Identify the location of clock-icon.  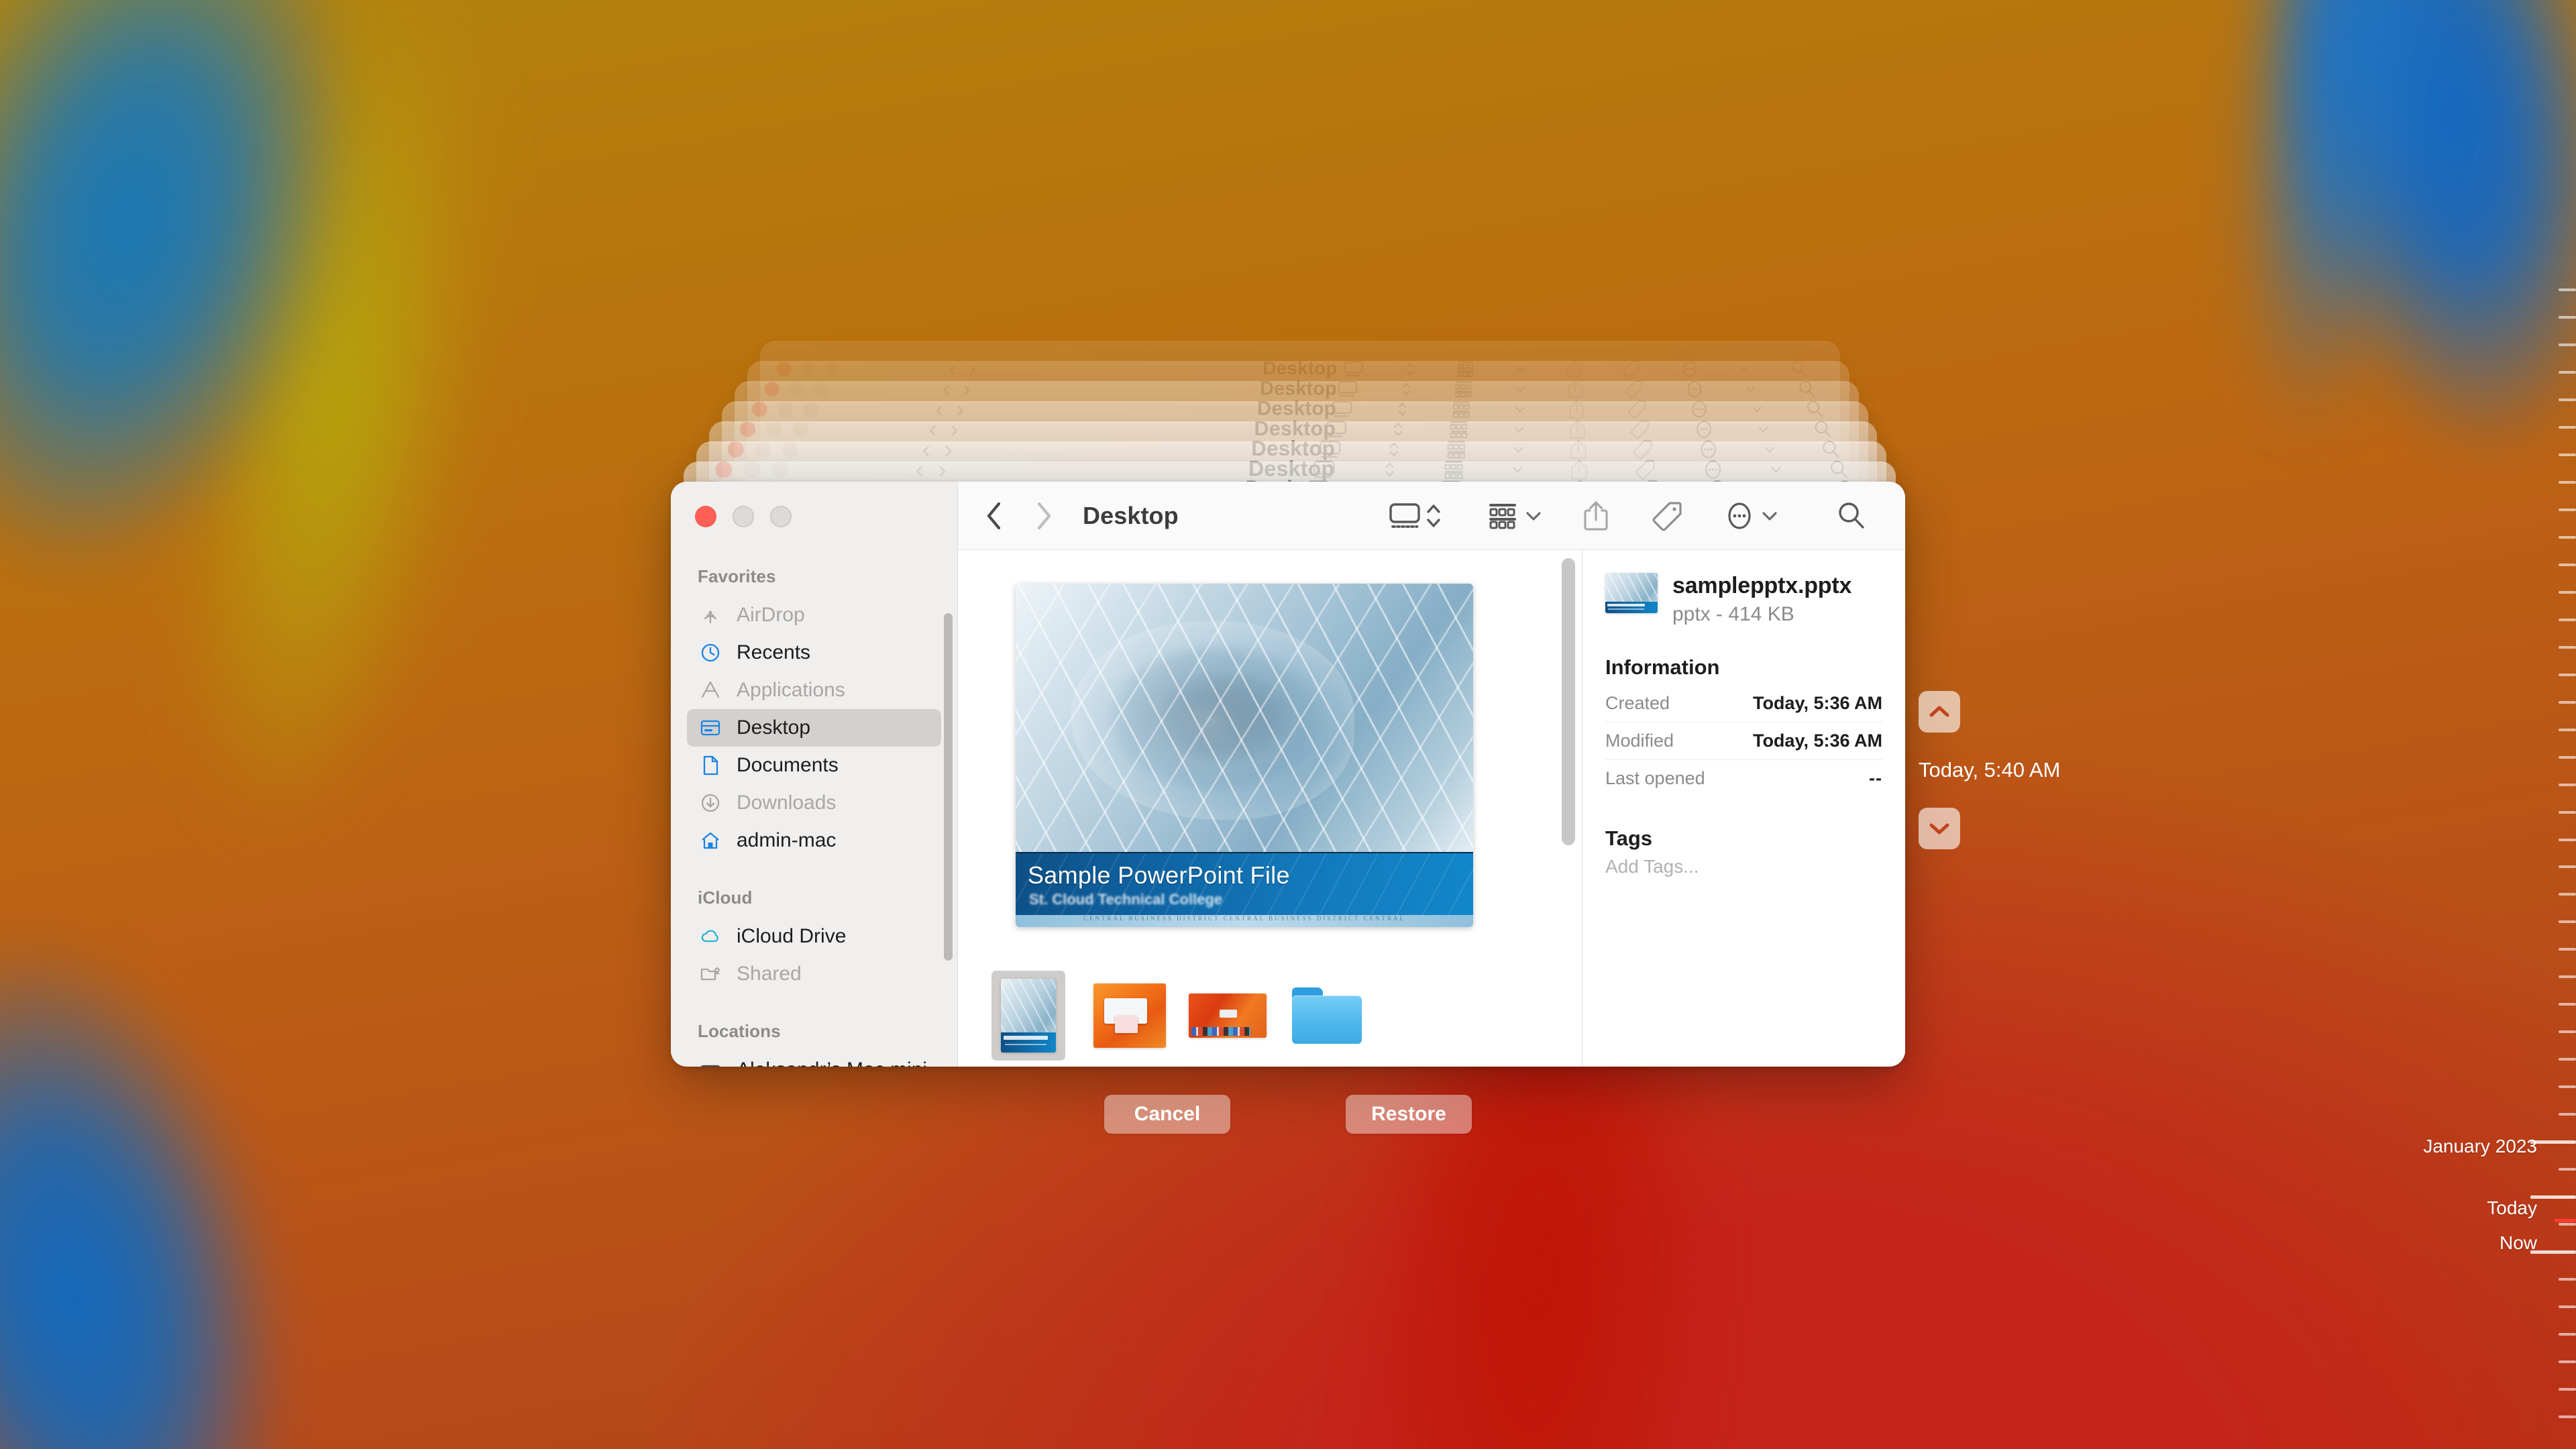
(710, 652).